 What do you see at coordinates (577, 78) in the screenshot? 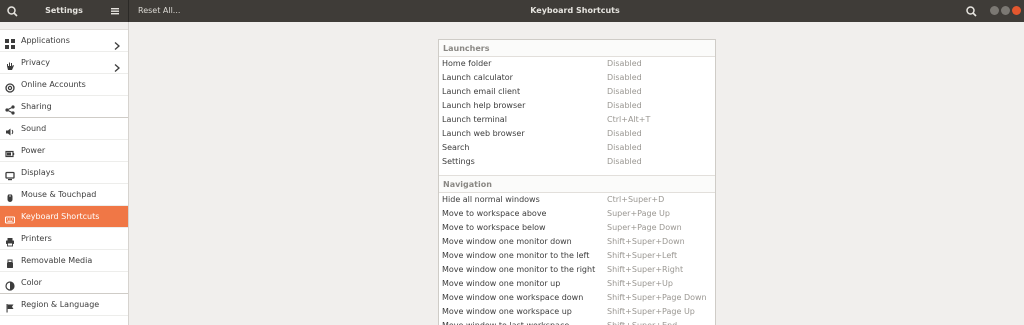
I see `shortcut-row: Launch calculator Disabled` at bounding box center [577, 78].